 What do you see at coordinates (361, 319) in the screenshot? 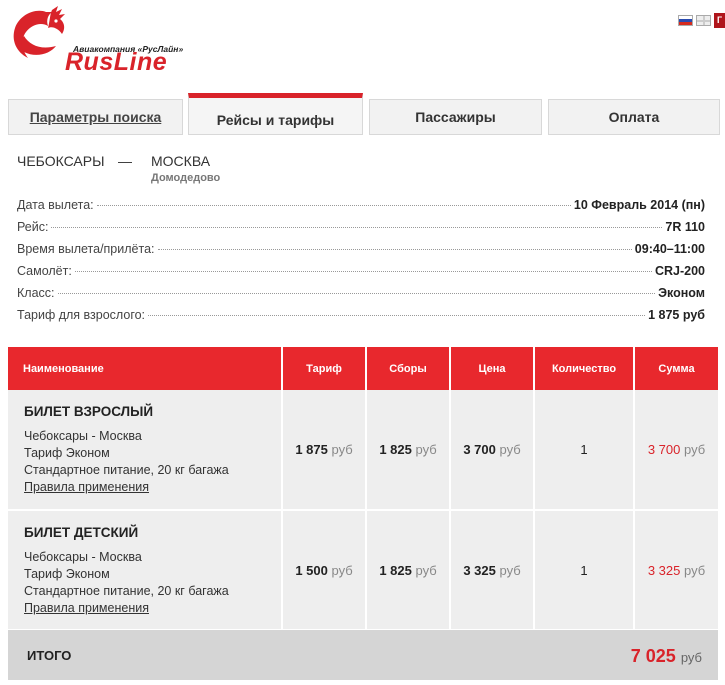
I see `detail-row-adult-fare: Тариф для взрослого: 1 875 руб` at bounding box center [361, 319].